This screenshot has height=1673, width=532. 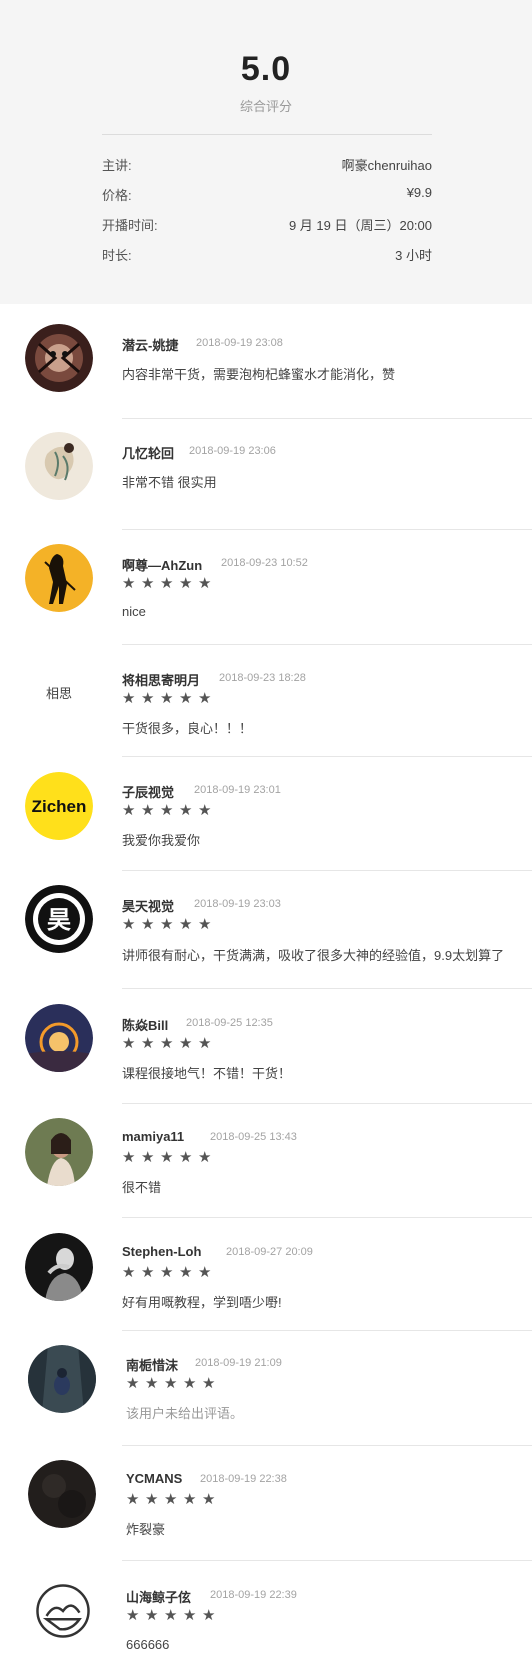 What do you see at coordinates (207, 1073) in the screenshot?
I see `review-text: 课程很接地气！不错！干货！` at bounding box center [207, 1073].